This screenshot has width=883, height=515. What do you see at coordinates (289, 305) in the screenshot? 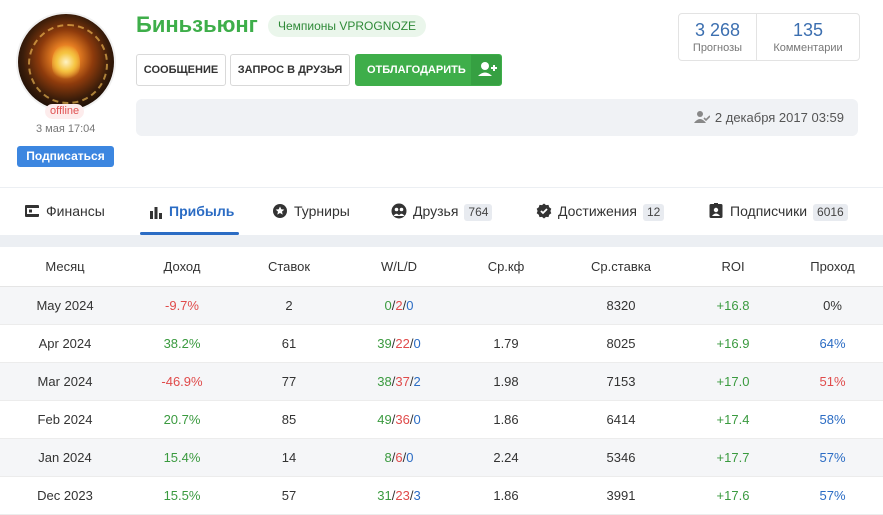
I see `cell-bets: 2` at bounding box center [289, 305].